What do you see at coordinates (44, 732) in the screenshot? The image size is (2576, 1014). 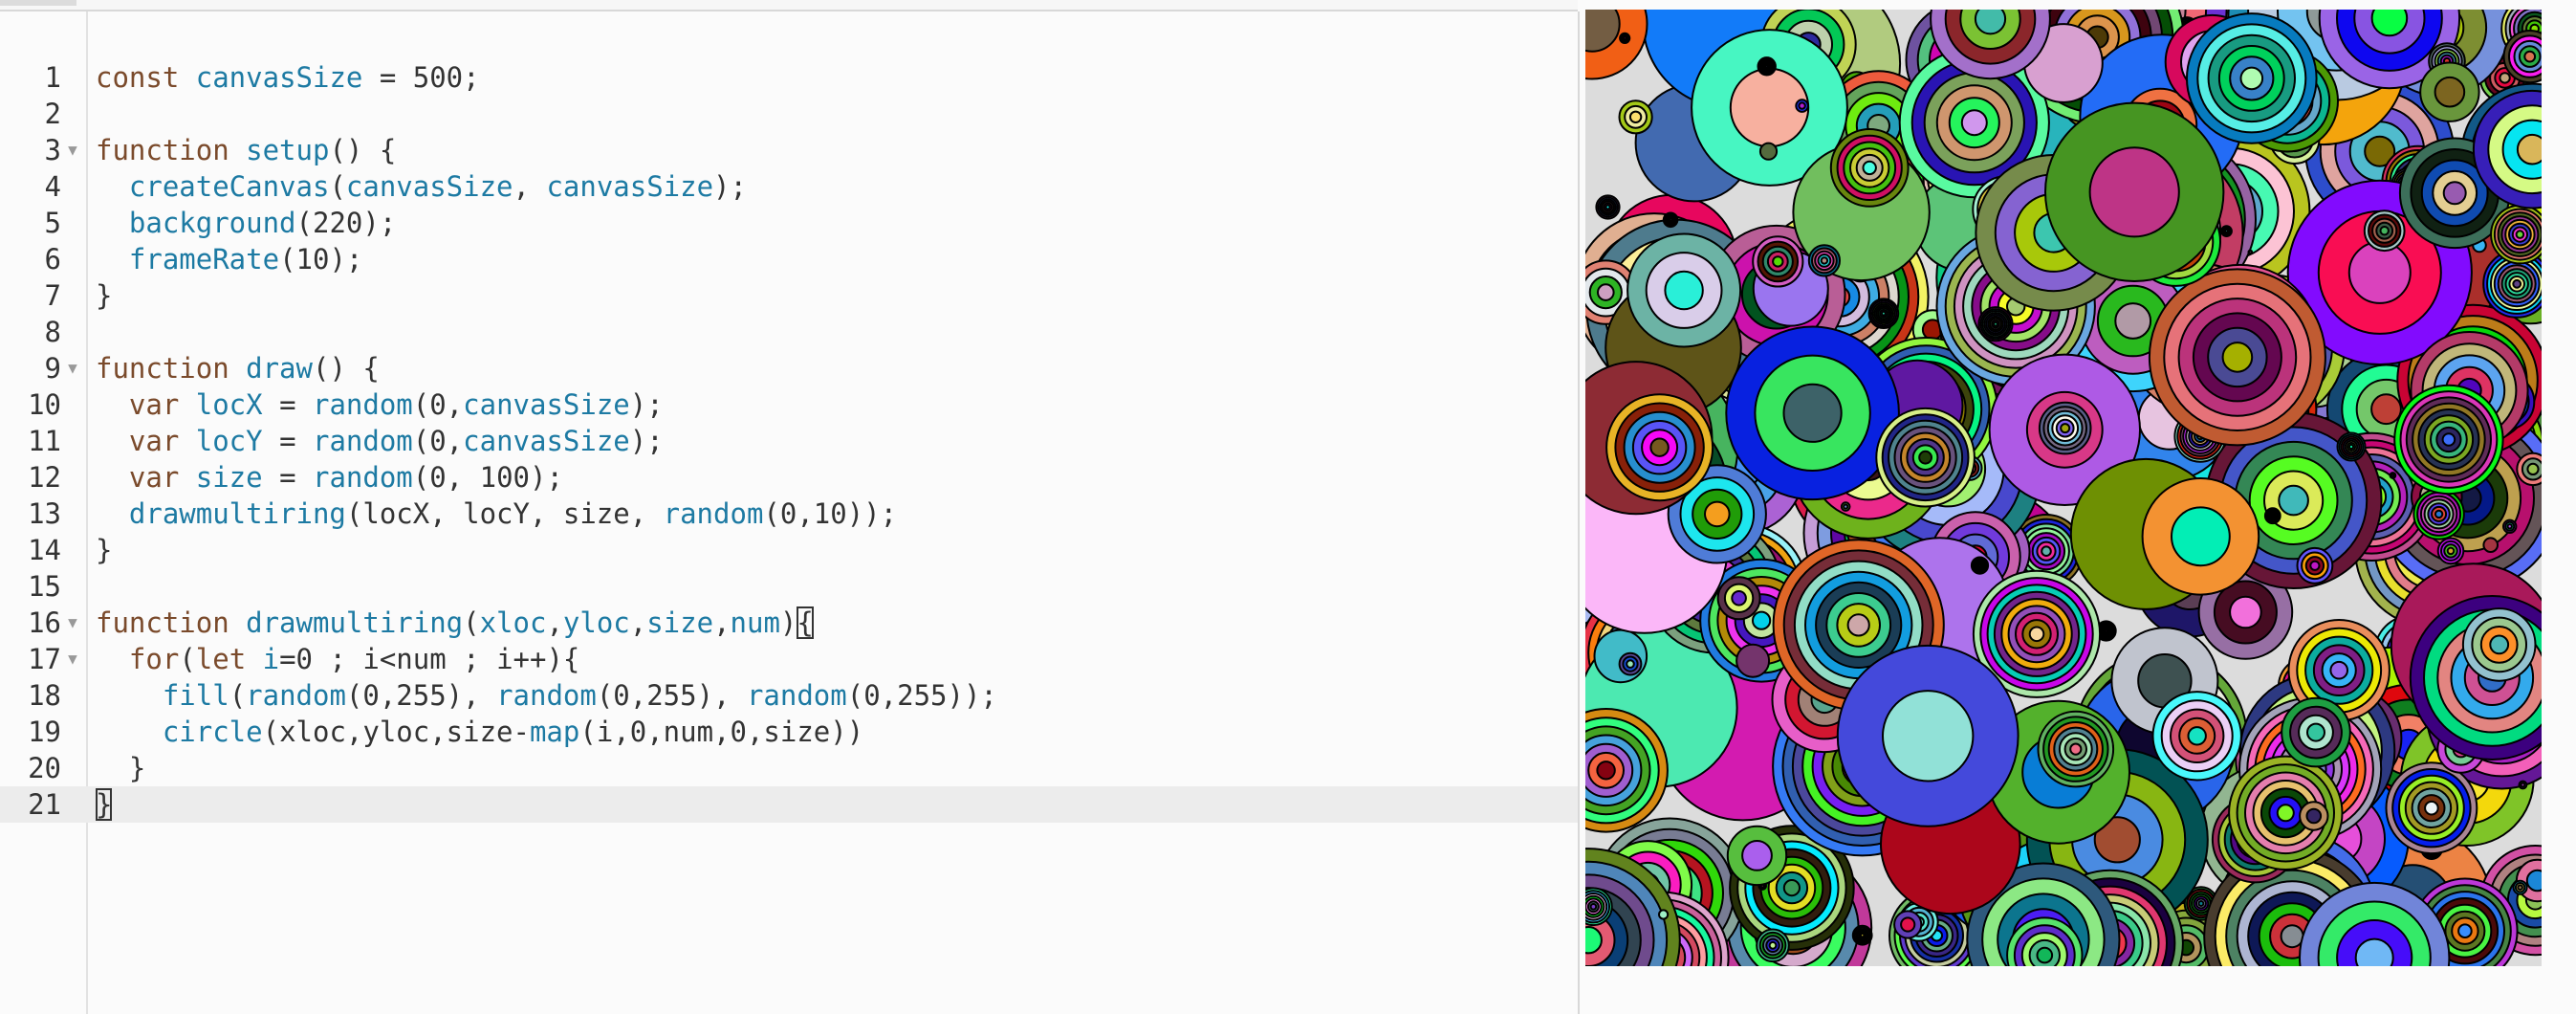 I see `line-number: 19` at bounding box center [44, 732].